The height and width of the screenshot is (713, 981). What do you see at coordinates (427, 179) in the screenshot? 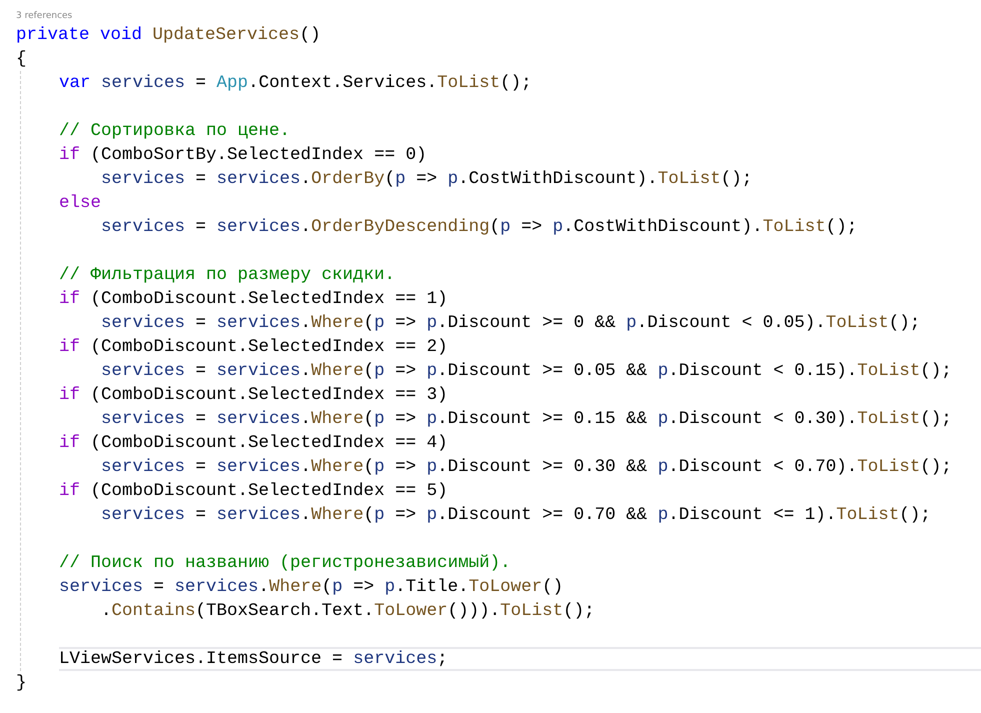
I see `code-line: services = services.OrderBy(p => p.CostWithDiscount).ToList();` at bounding box center [427, 179].